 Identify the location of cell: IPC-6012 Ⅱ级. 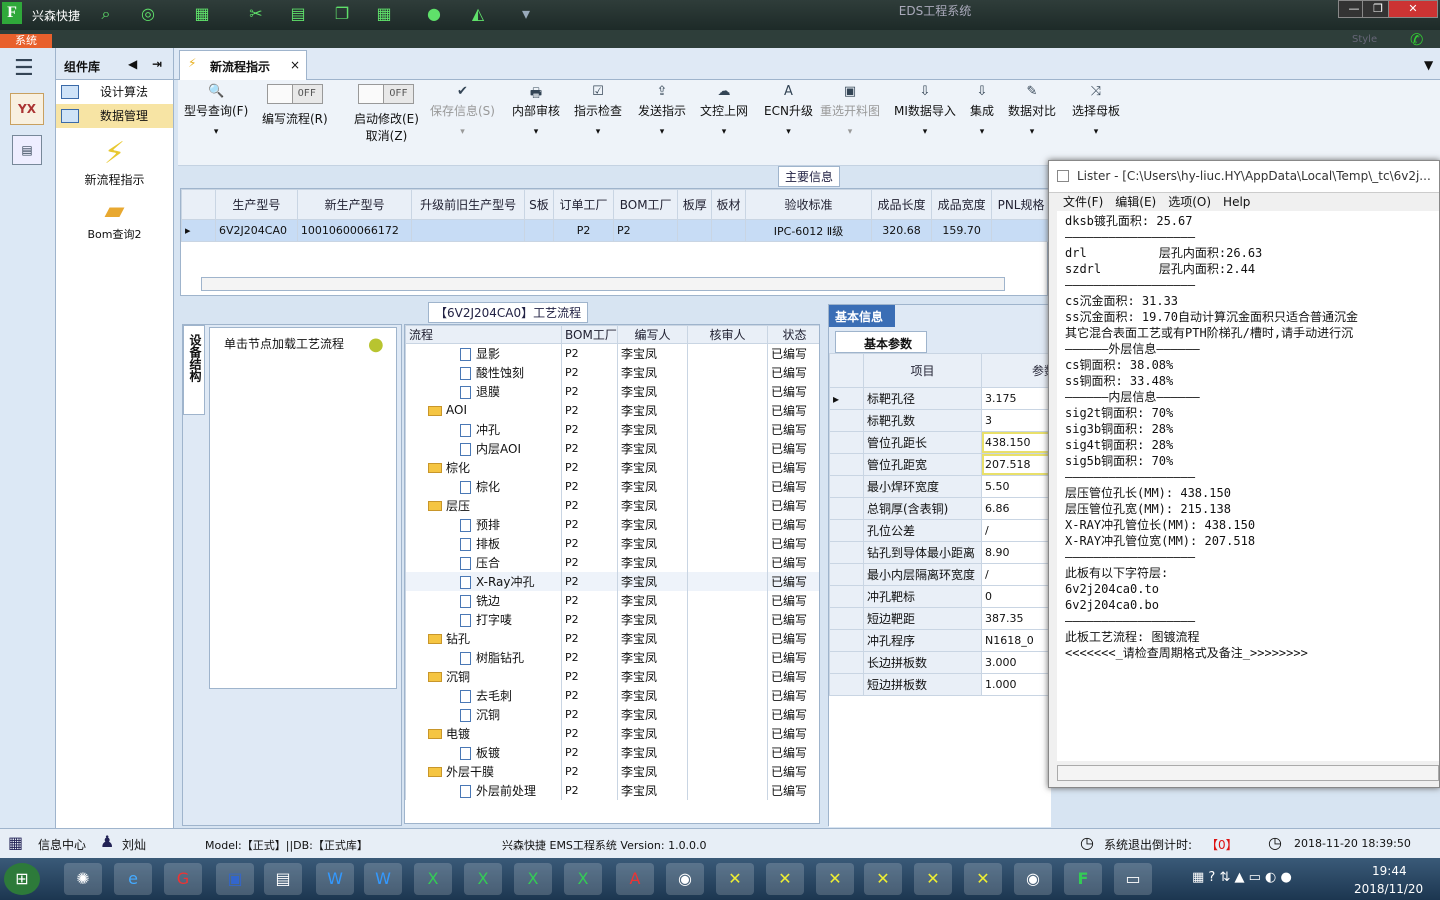
(808, 230).